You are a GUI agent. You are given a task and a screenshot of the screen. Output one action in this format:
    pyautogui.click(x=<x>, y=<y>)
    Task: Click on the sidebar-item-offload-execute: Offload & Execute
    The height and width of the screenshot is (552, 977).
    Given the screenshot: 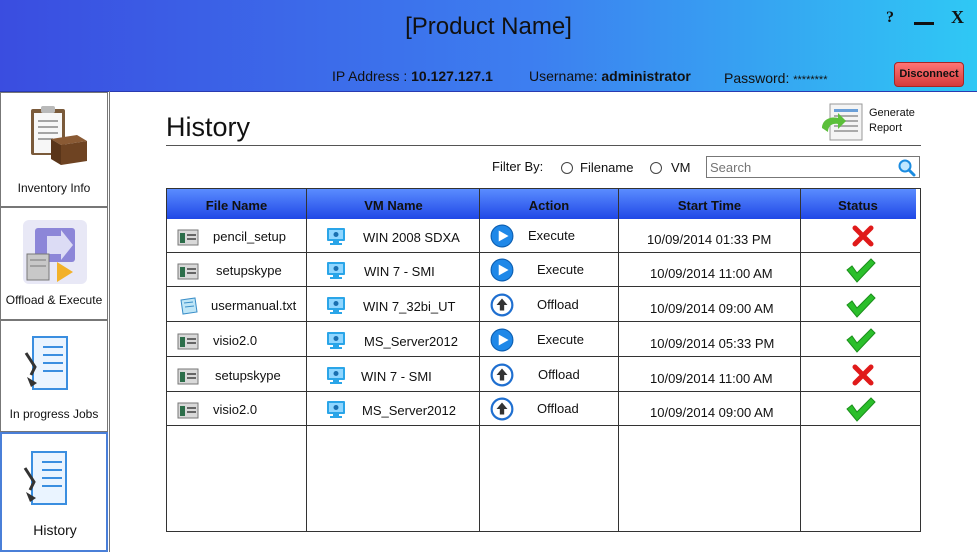 What is the action you would take?
    pyautogui.click(x=54, y=263)
    